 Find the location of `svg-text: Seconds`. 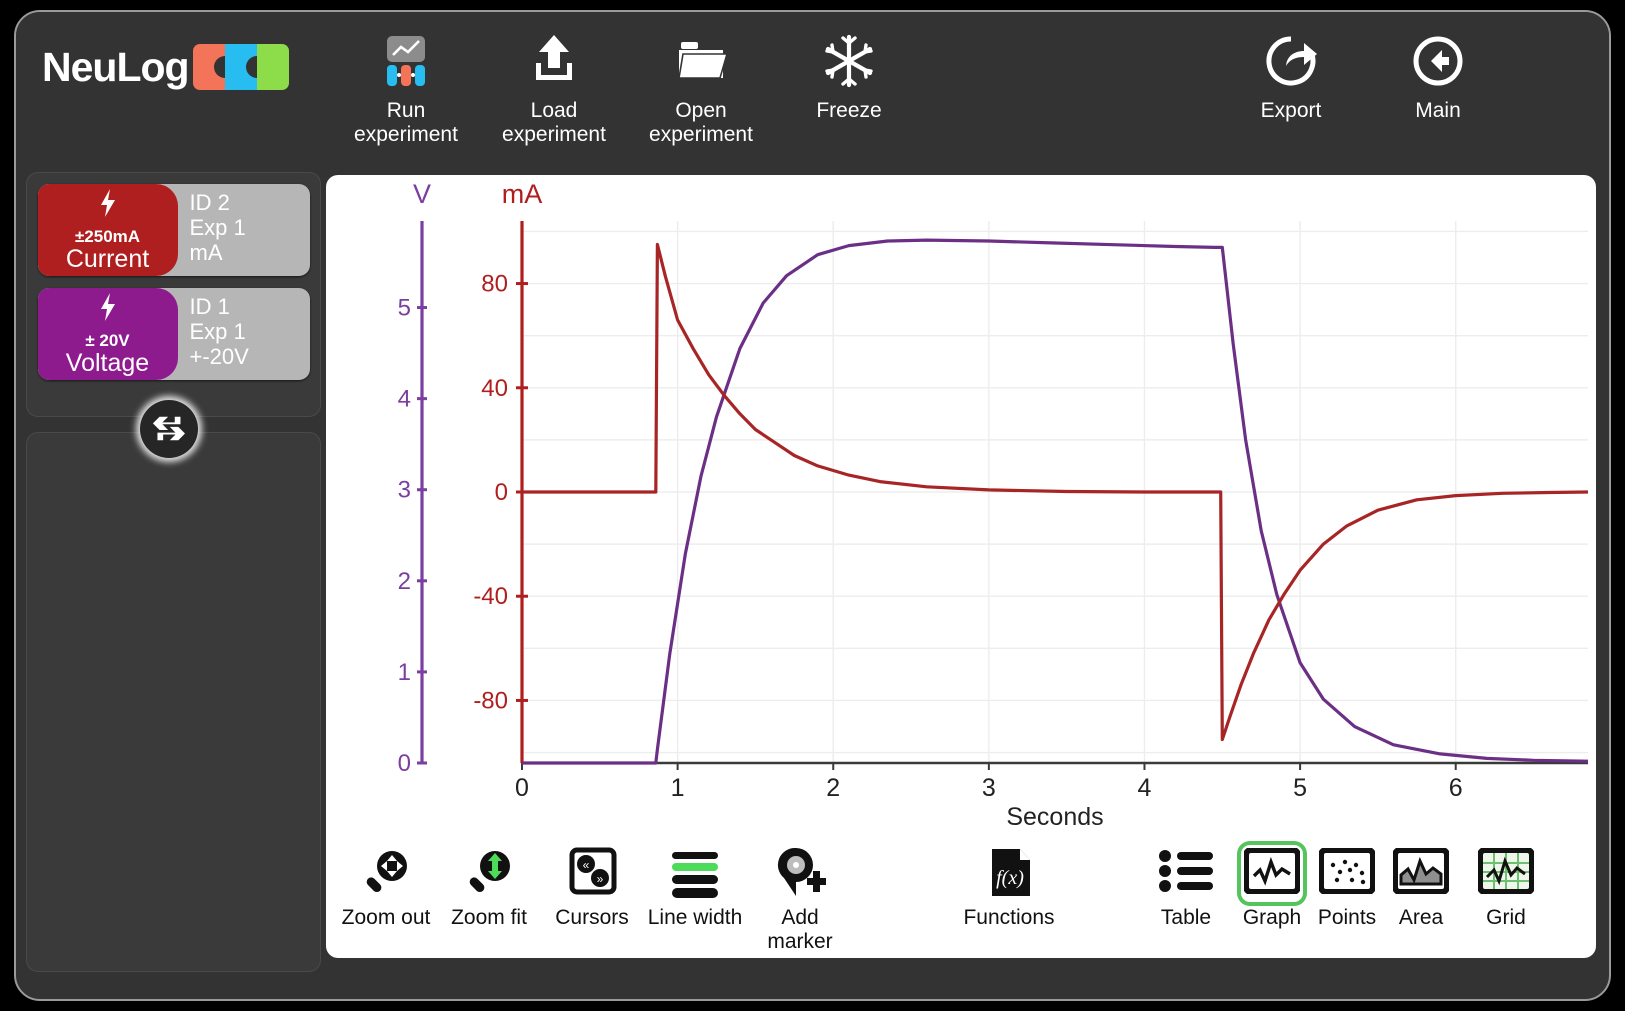

svg-text: Seconds is located at coordinates (1054, 817).